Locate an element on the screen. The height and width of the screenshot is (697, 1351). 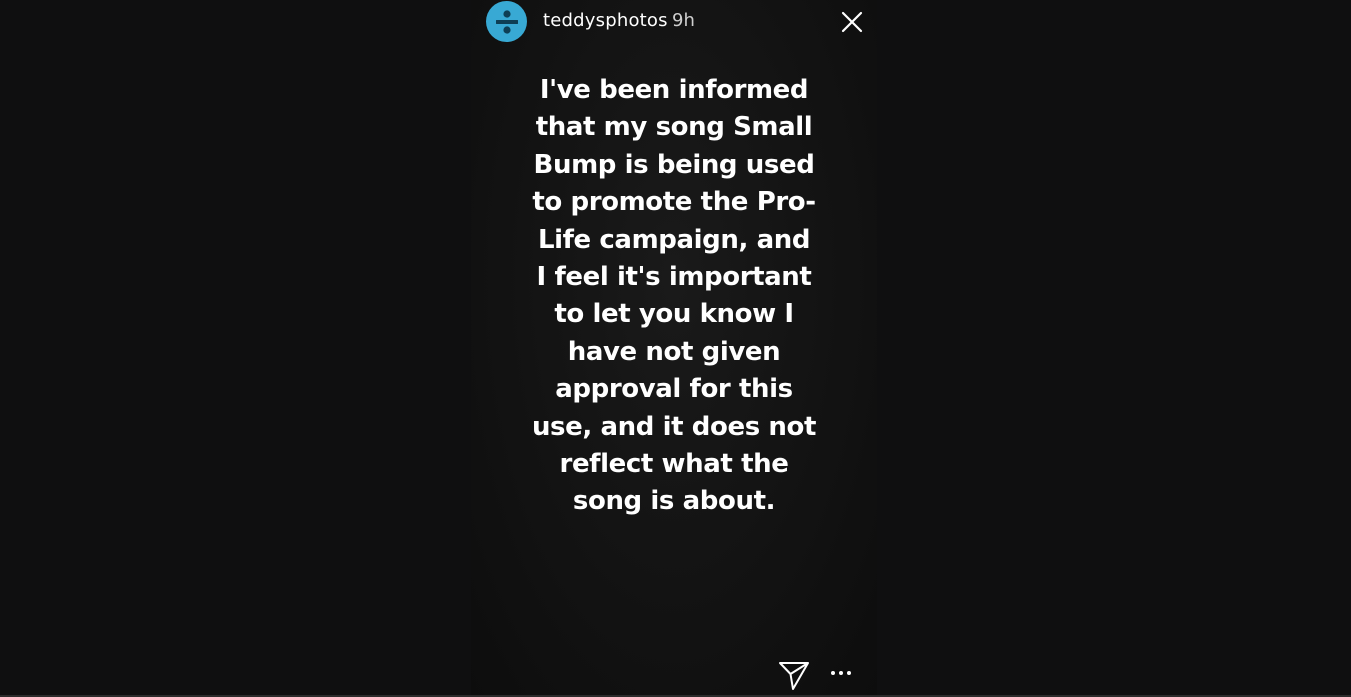
avatar is located at coordinates (506, 21).